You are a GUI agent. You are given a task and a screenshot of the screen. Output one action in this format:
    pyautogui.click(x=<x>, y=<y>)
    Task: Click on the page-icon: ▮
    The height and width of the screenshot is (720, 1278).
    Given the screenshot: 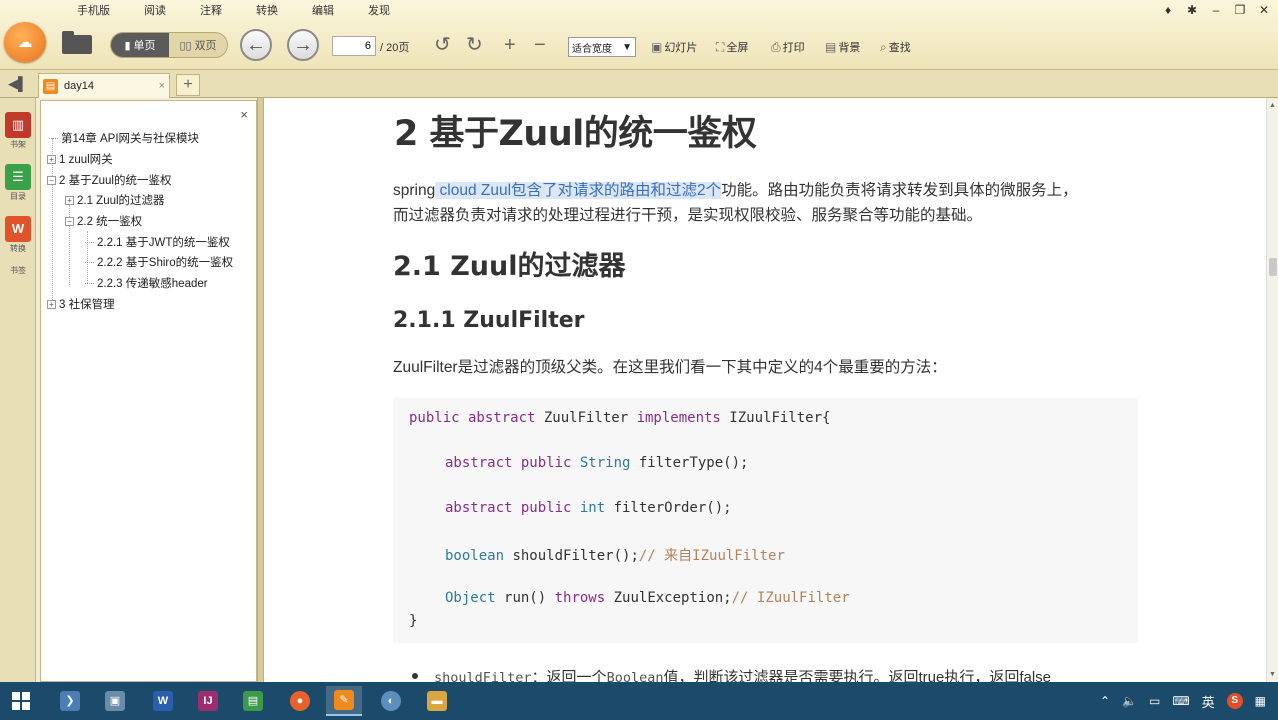 What is the action you would take?
    pyautogui.click(x=127, y=45)
    